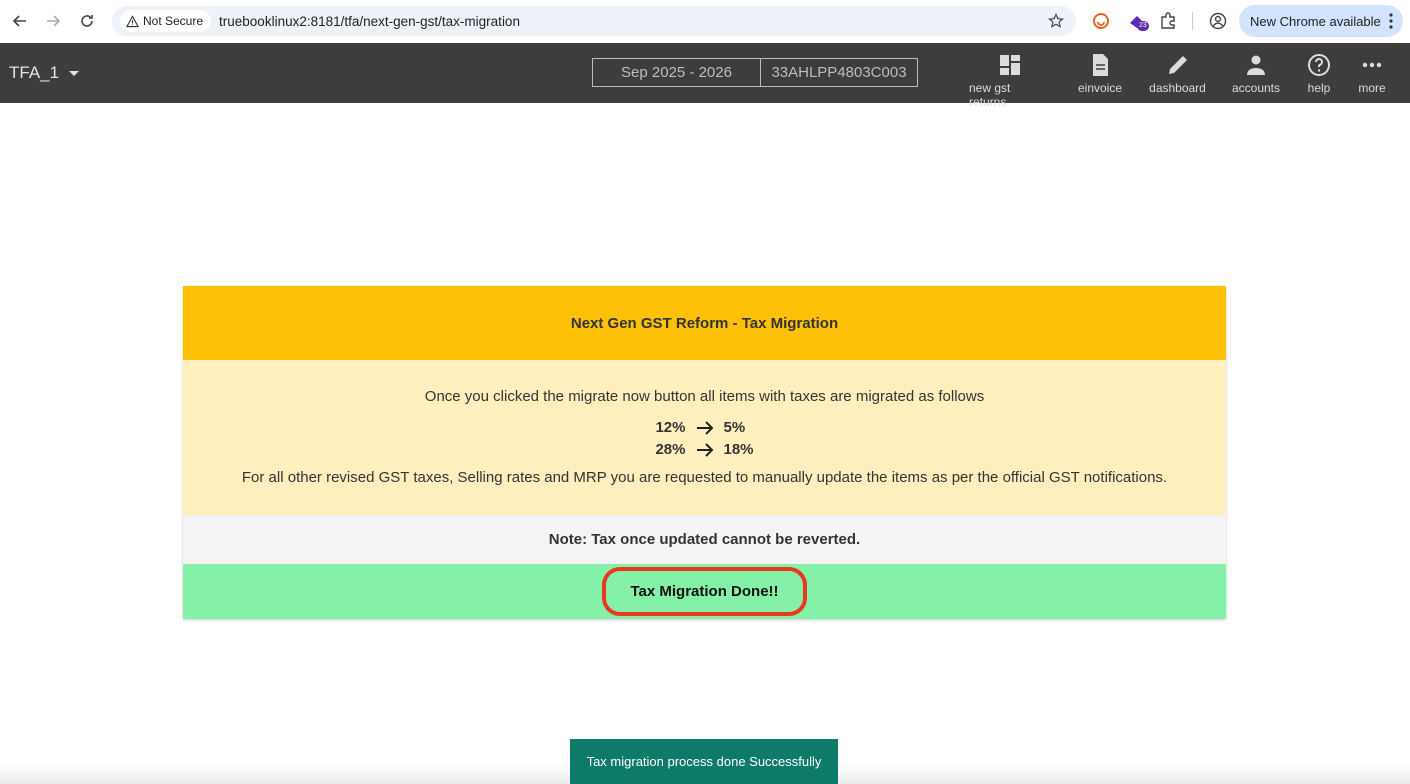 This screenshot has height=784, width=1410. I want to click on more-icon, so click(1372, 65).